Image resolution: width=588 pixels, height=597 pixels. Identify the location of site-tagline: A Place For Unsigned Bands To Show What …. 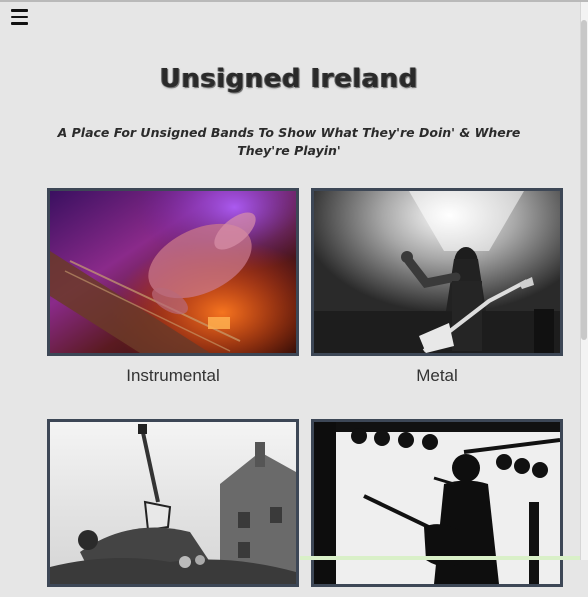
(289, 141).